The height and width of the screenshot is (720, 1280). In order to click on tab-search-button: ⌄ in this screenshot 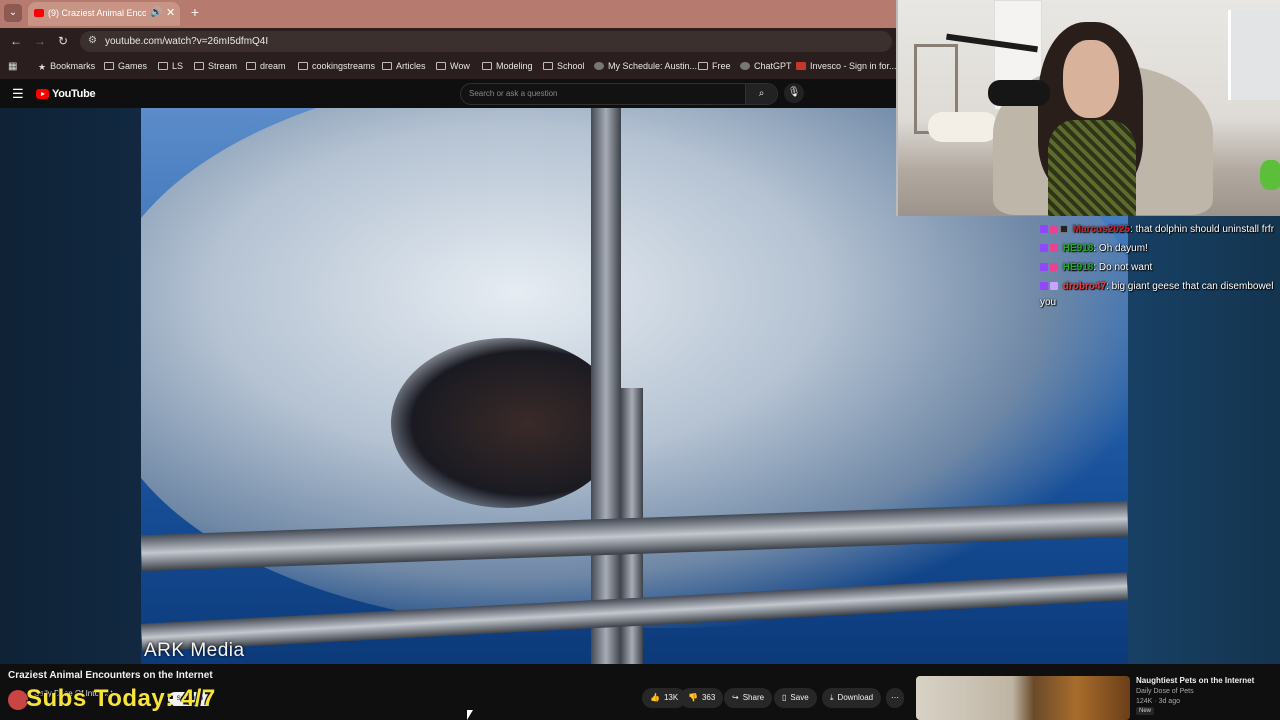, I will do `click(13, 13)`.